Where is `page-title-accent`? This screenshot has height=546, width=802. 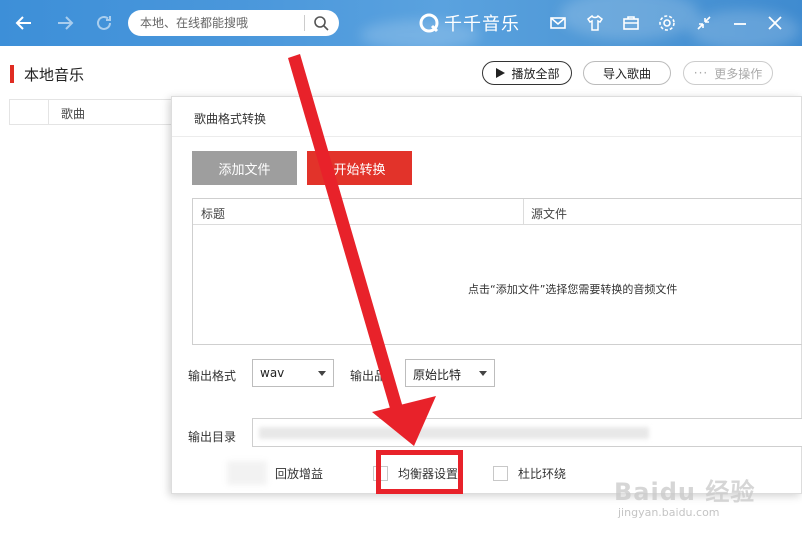 page-title-accent is located at coordinates (12, 74).